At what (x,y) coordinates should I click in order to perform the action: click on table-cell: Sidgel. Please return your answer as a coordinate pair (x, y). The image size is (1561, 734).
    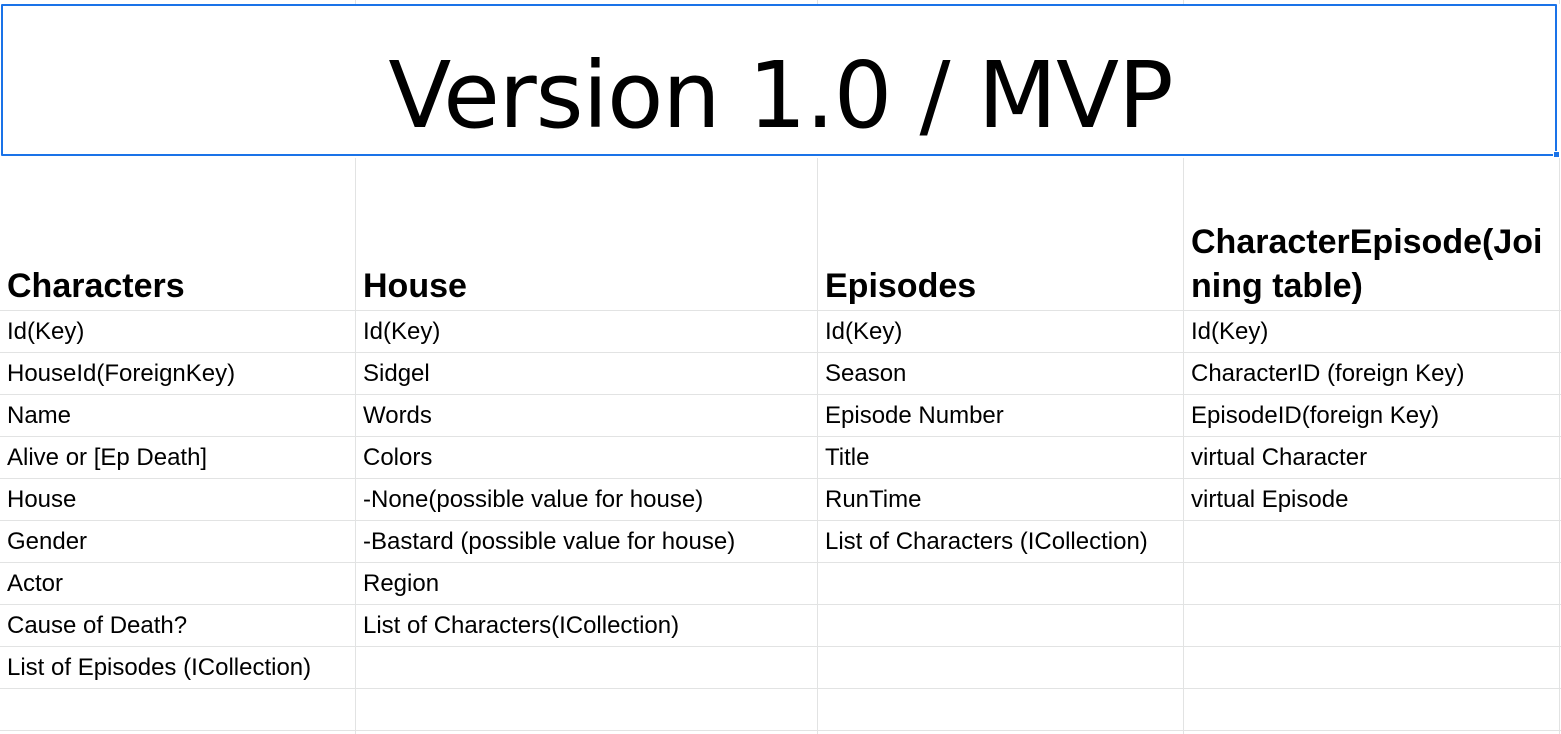
    Looking at the image, I should click on (586, 374).